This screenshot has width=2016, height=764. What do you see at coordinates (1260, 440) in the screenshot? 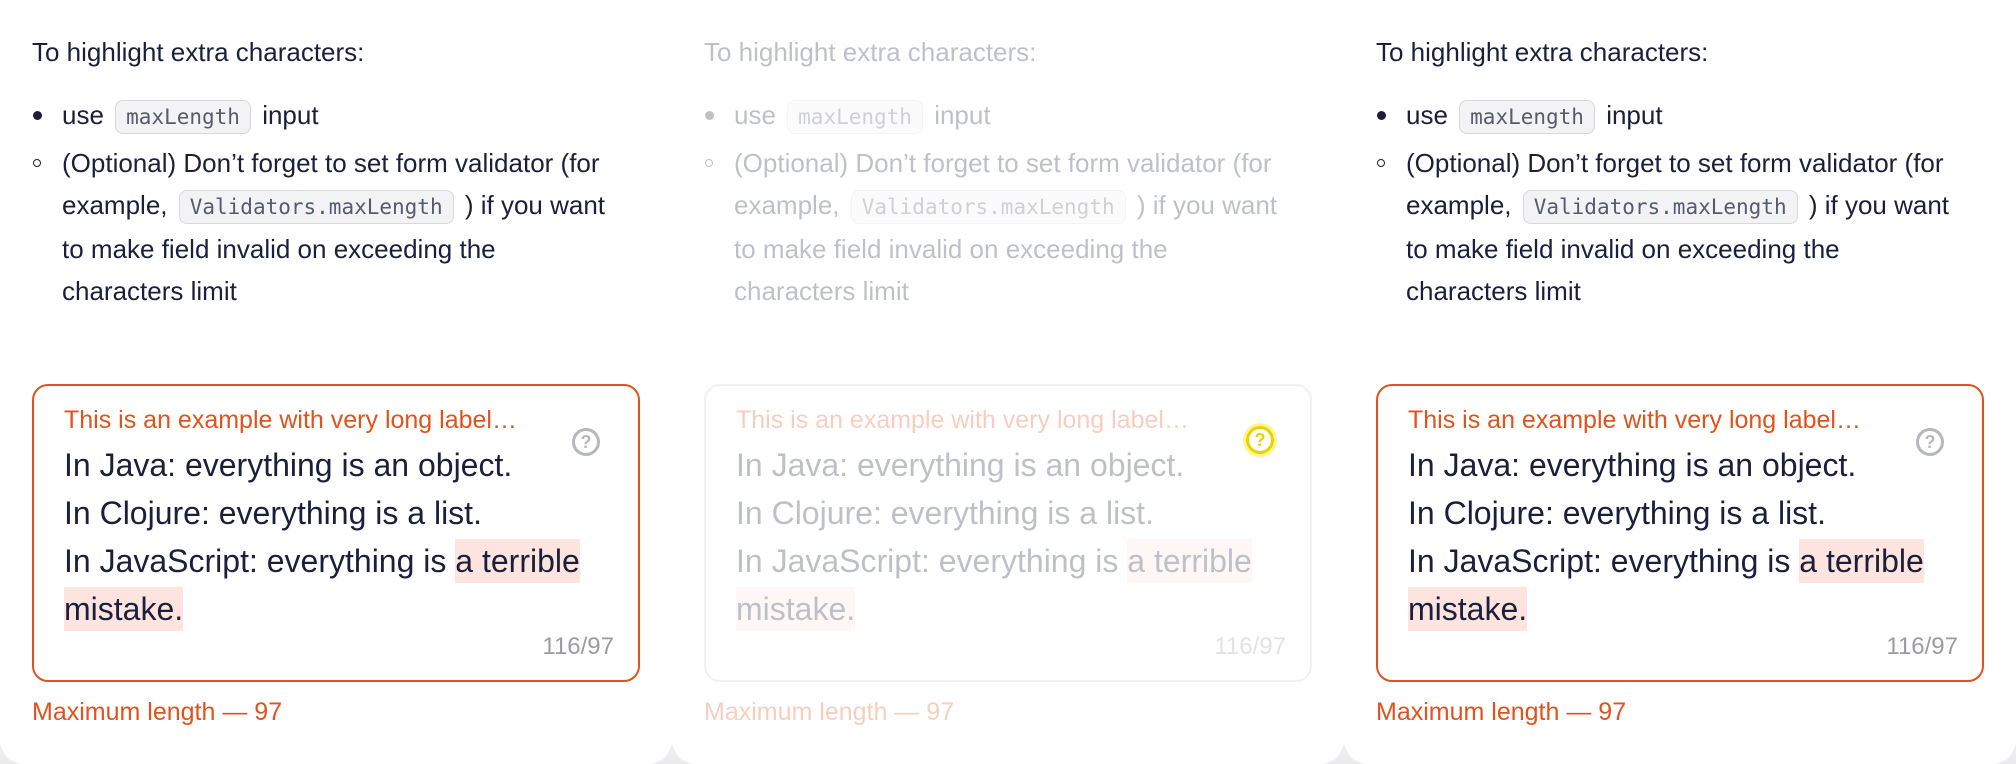
I see `question-circle-icon: ?` at bounding box center [1260, 440].